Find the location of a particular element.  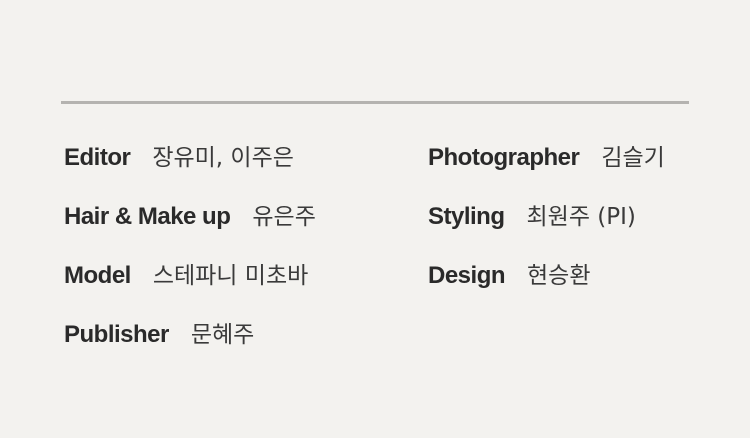

credit-photographer: Photographer 김슬기 is located at coordinates (546, 155).